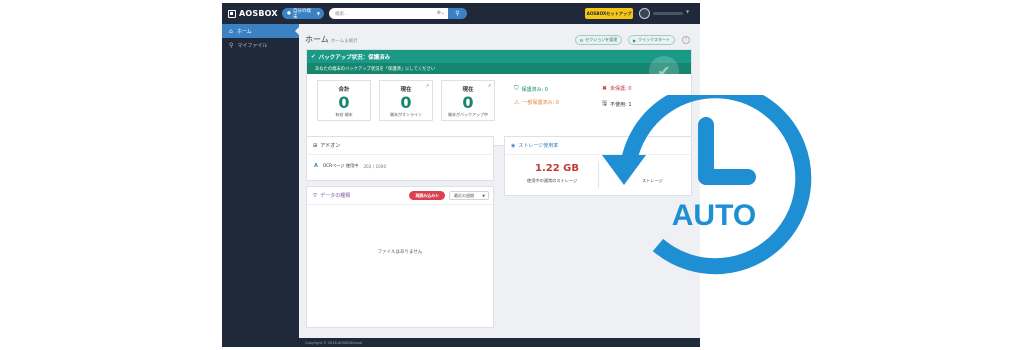 Image resolution: width=1020 pixels, height=350 pixels. Describe the element at coordinates (260, 185) in the screenshot. I see `sidebar: ⌂ ホーム ⚲ マイファイル` at that location.